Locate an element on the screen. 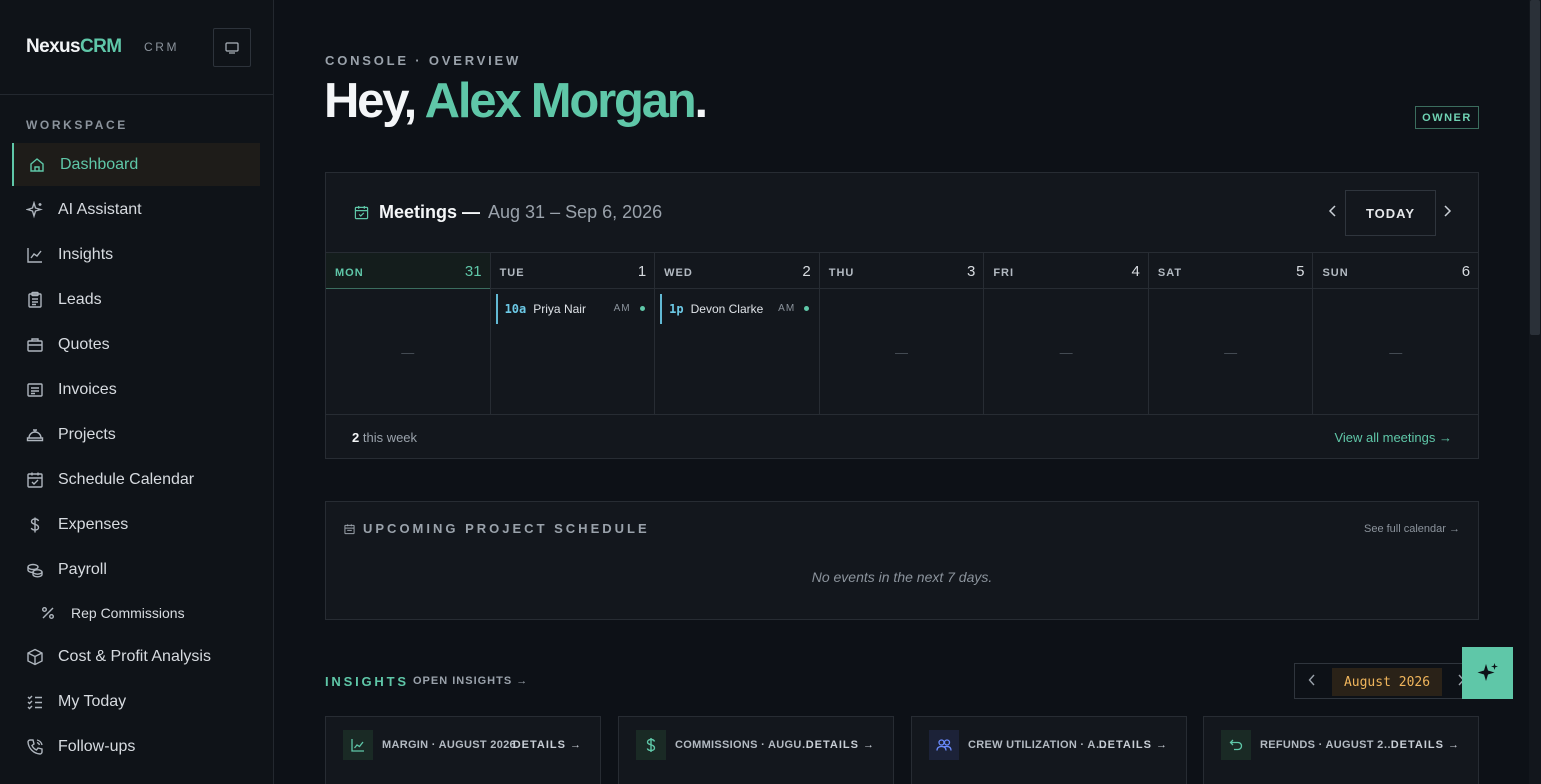  day-column-wed: WED 2 1p Devon Clarke AM is located at coordinates (737, 333).